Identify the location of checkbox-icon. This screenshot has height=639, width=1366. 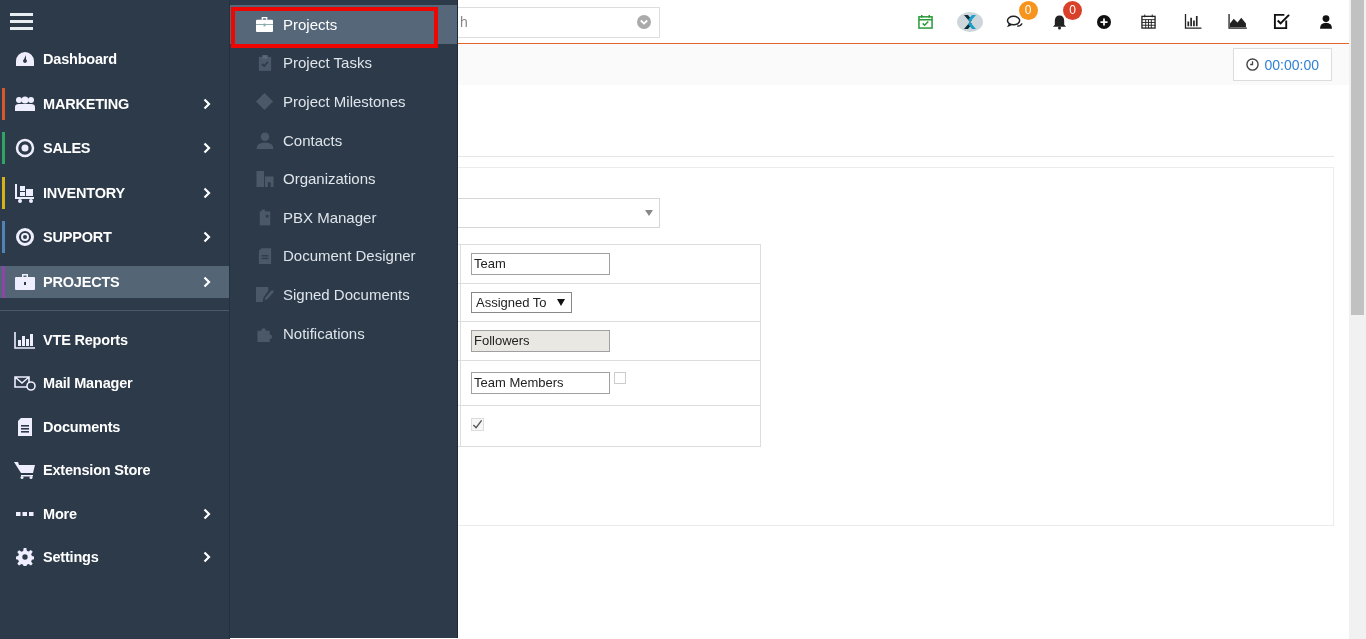
(1281, 21).